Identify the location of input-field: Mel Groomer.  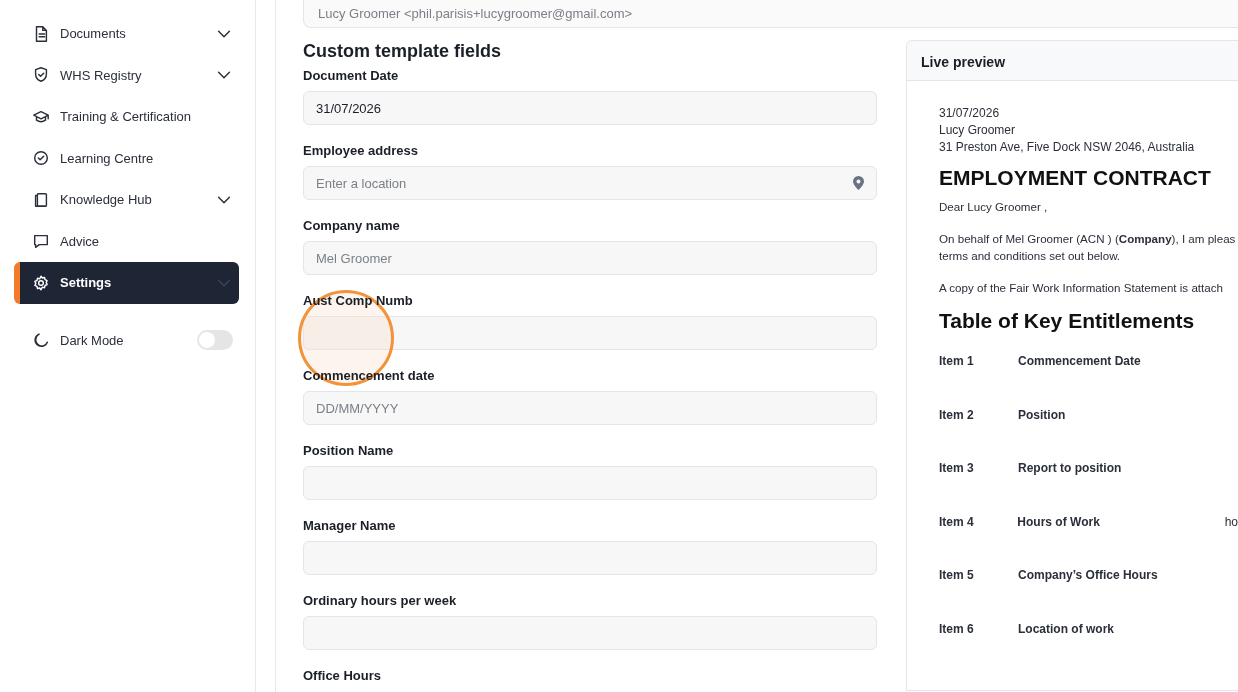
(590, 258).